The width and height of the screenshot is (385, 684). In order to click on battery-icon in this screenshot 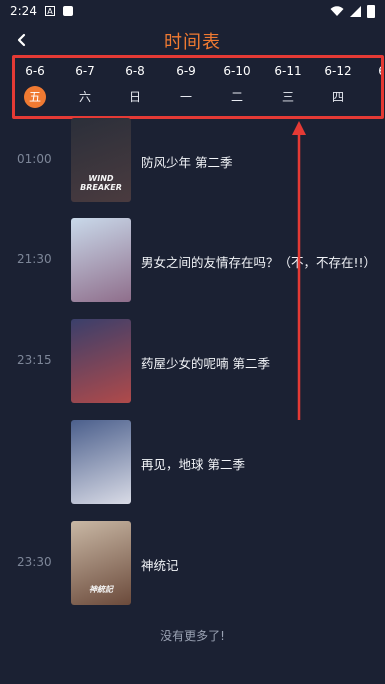, I will do `click(371, 11)`.